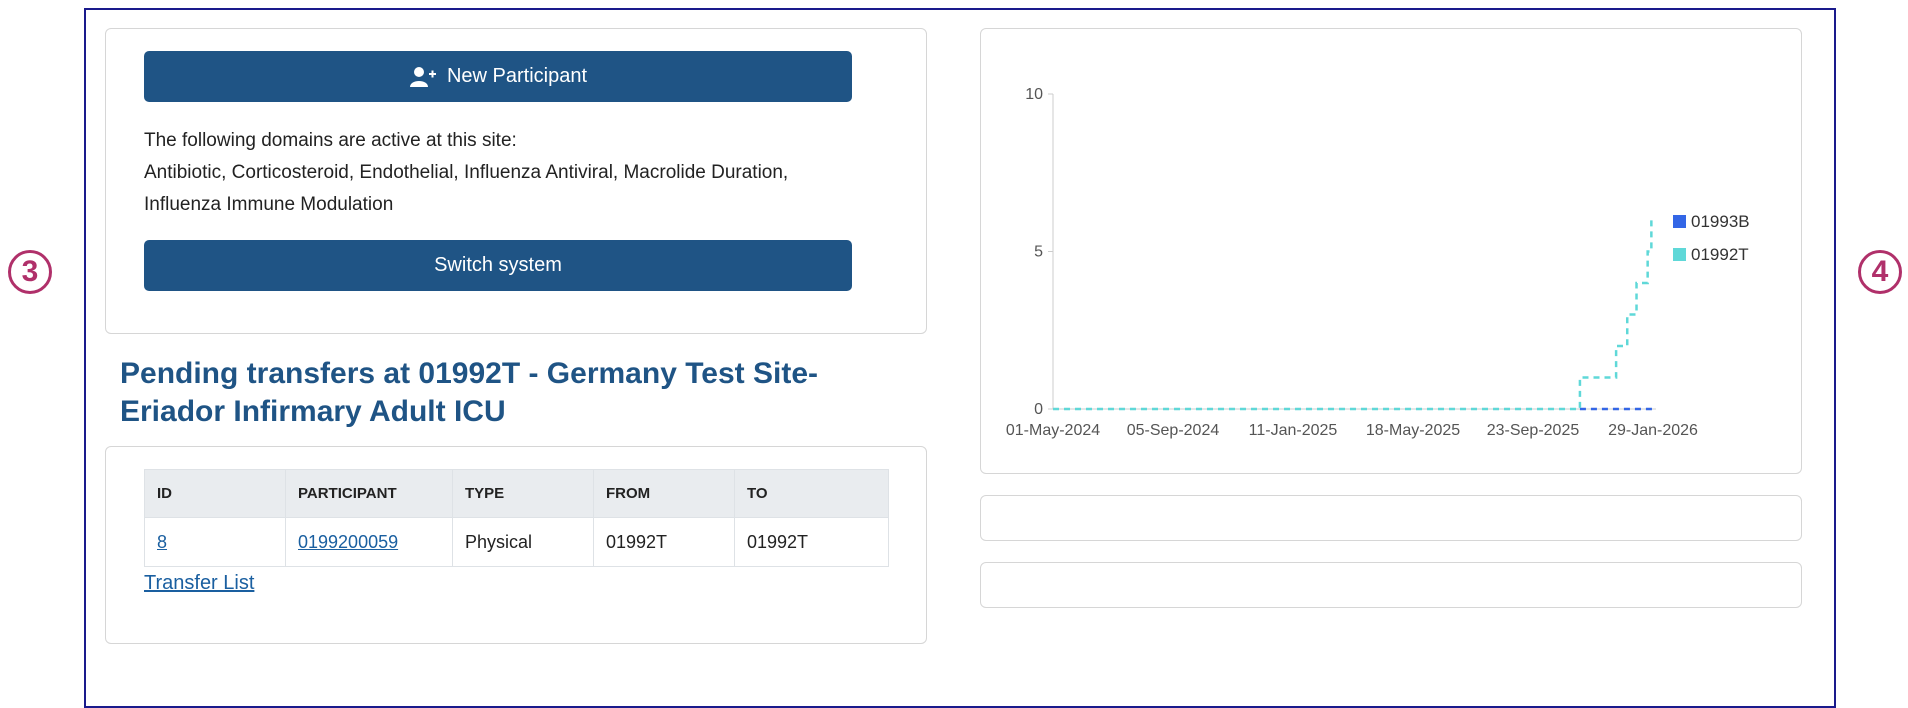 The image size is (1908, 708). I want to click on participant-link: 0199200059, so click(348, 542).